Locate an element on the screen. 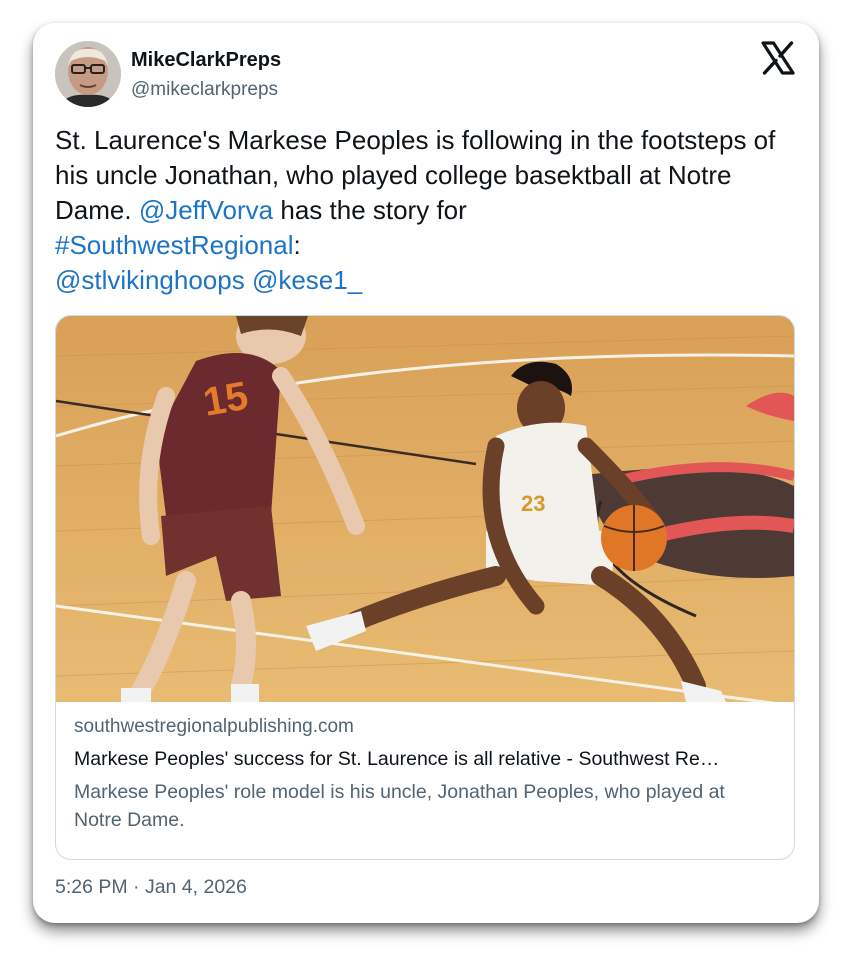 This screenshot has width=853, height=966. link-domain: southwestregionalpublishing.com is located at coordinates (214, 726).